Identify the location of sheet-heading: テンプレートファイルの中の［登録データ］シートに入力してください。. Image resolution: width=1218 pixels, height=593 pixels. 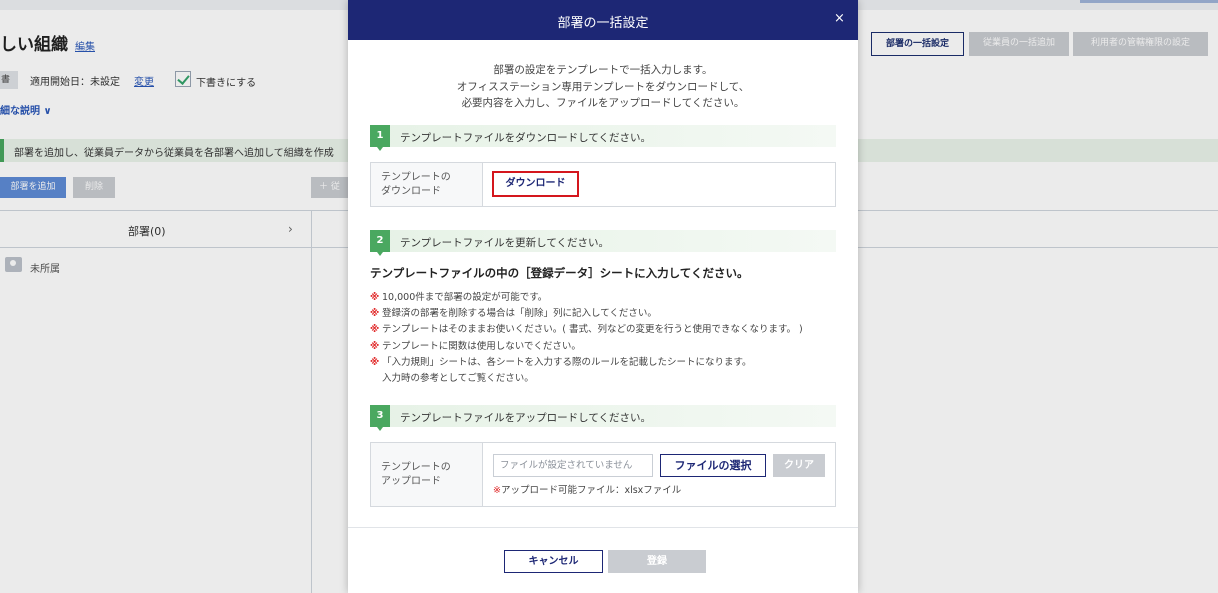
(559, 273).